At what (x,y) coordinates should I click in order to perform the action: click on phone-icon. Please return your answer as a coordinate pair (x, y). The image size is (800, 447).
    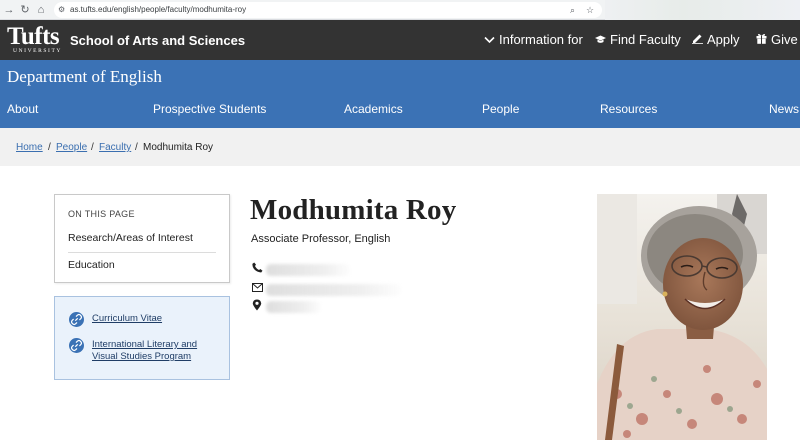
    Looking at the image, I should click on (257, 269).